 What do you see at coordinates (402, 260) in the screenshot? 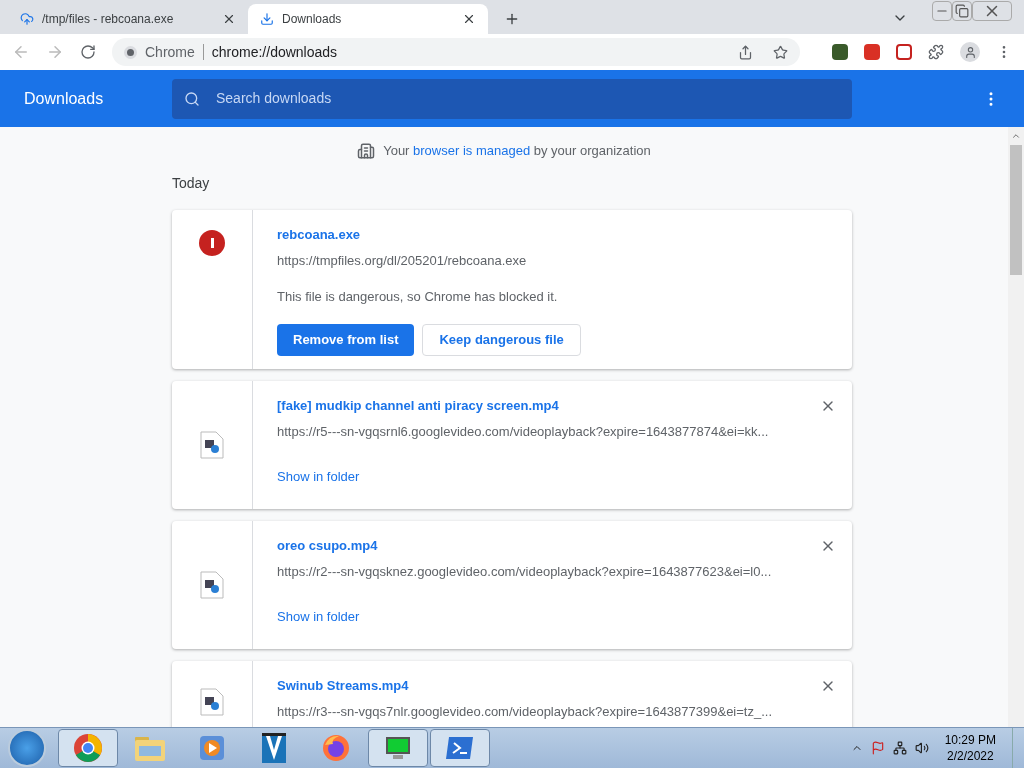
I see `source-url: https://tmpfiles.org/dl/205201/rebcoana.exe` at bounding box center [402, 260].